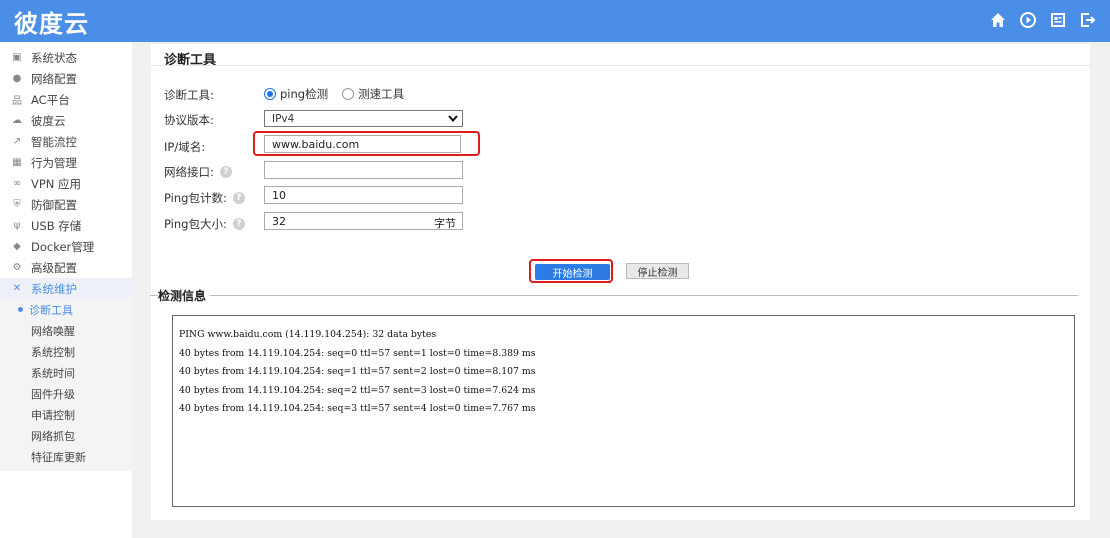  I want to click on chart-box-icon: ▦, so click(17, 162).